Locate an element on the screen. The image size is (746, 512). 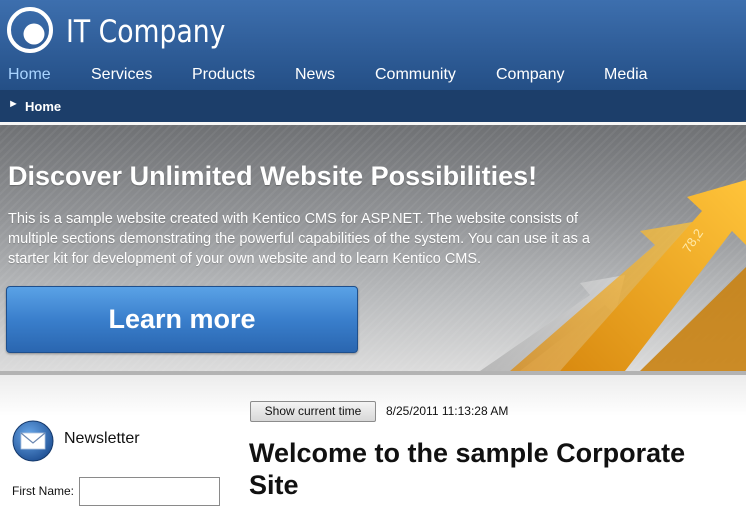
learn-more-button: Learn more is located at coordinates (182, 319).